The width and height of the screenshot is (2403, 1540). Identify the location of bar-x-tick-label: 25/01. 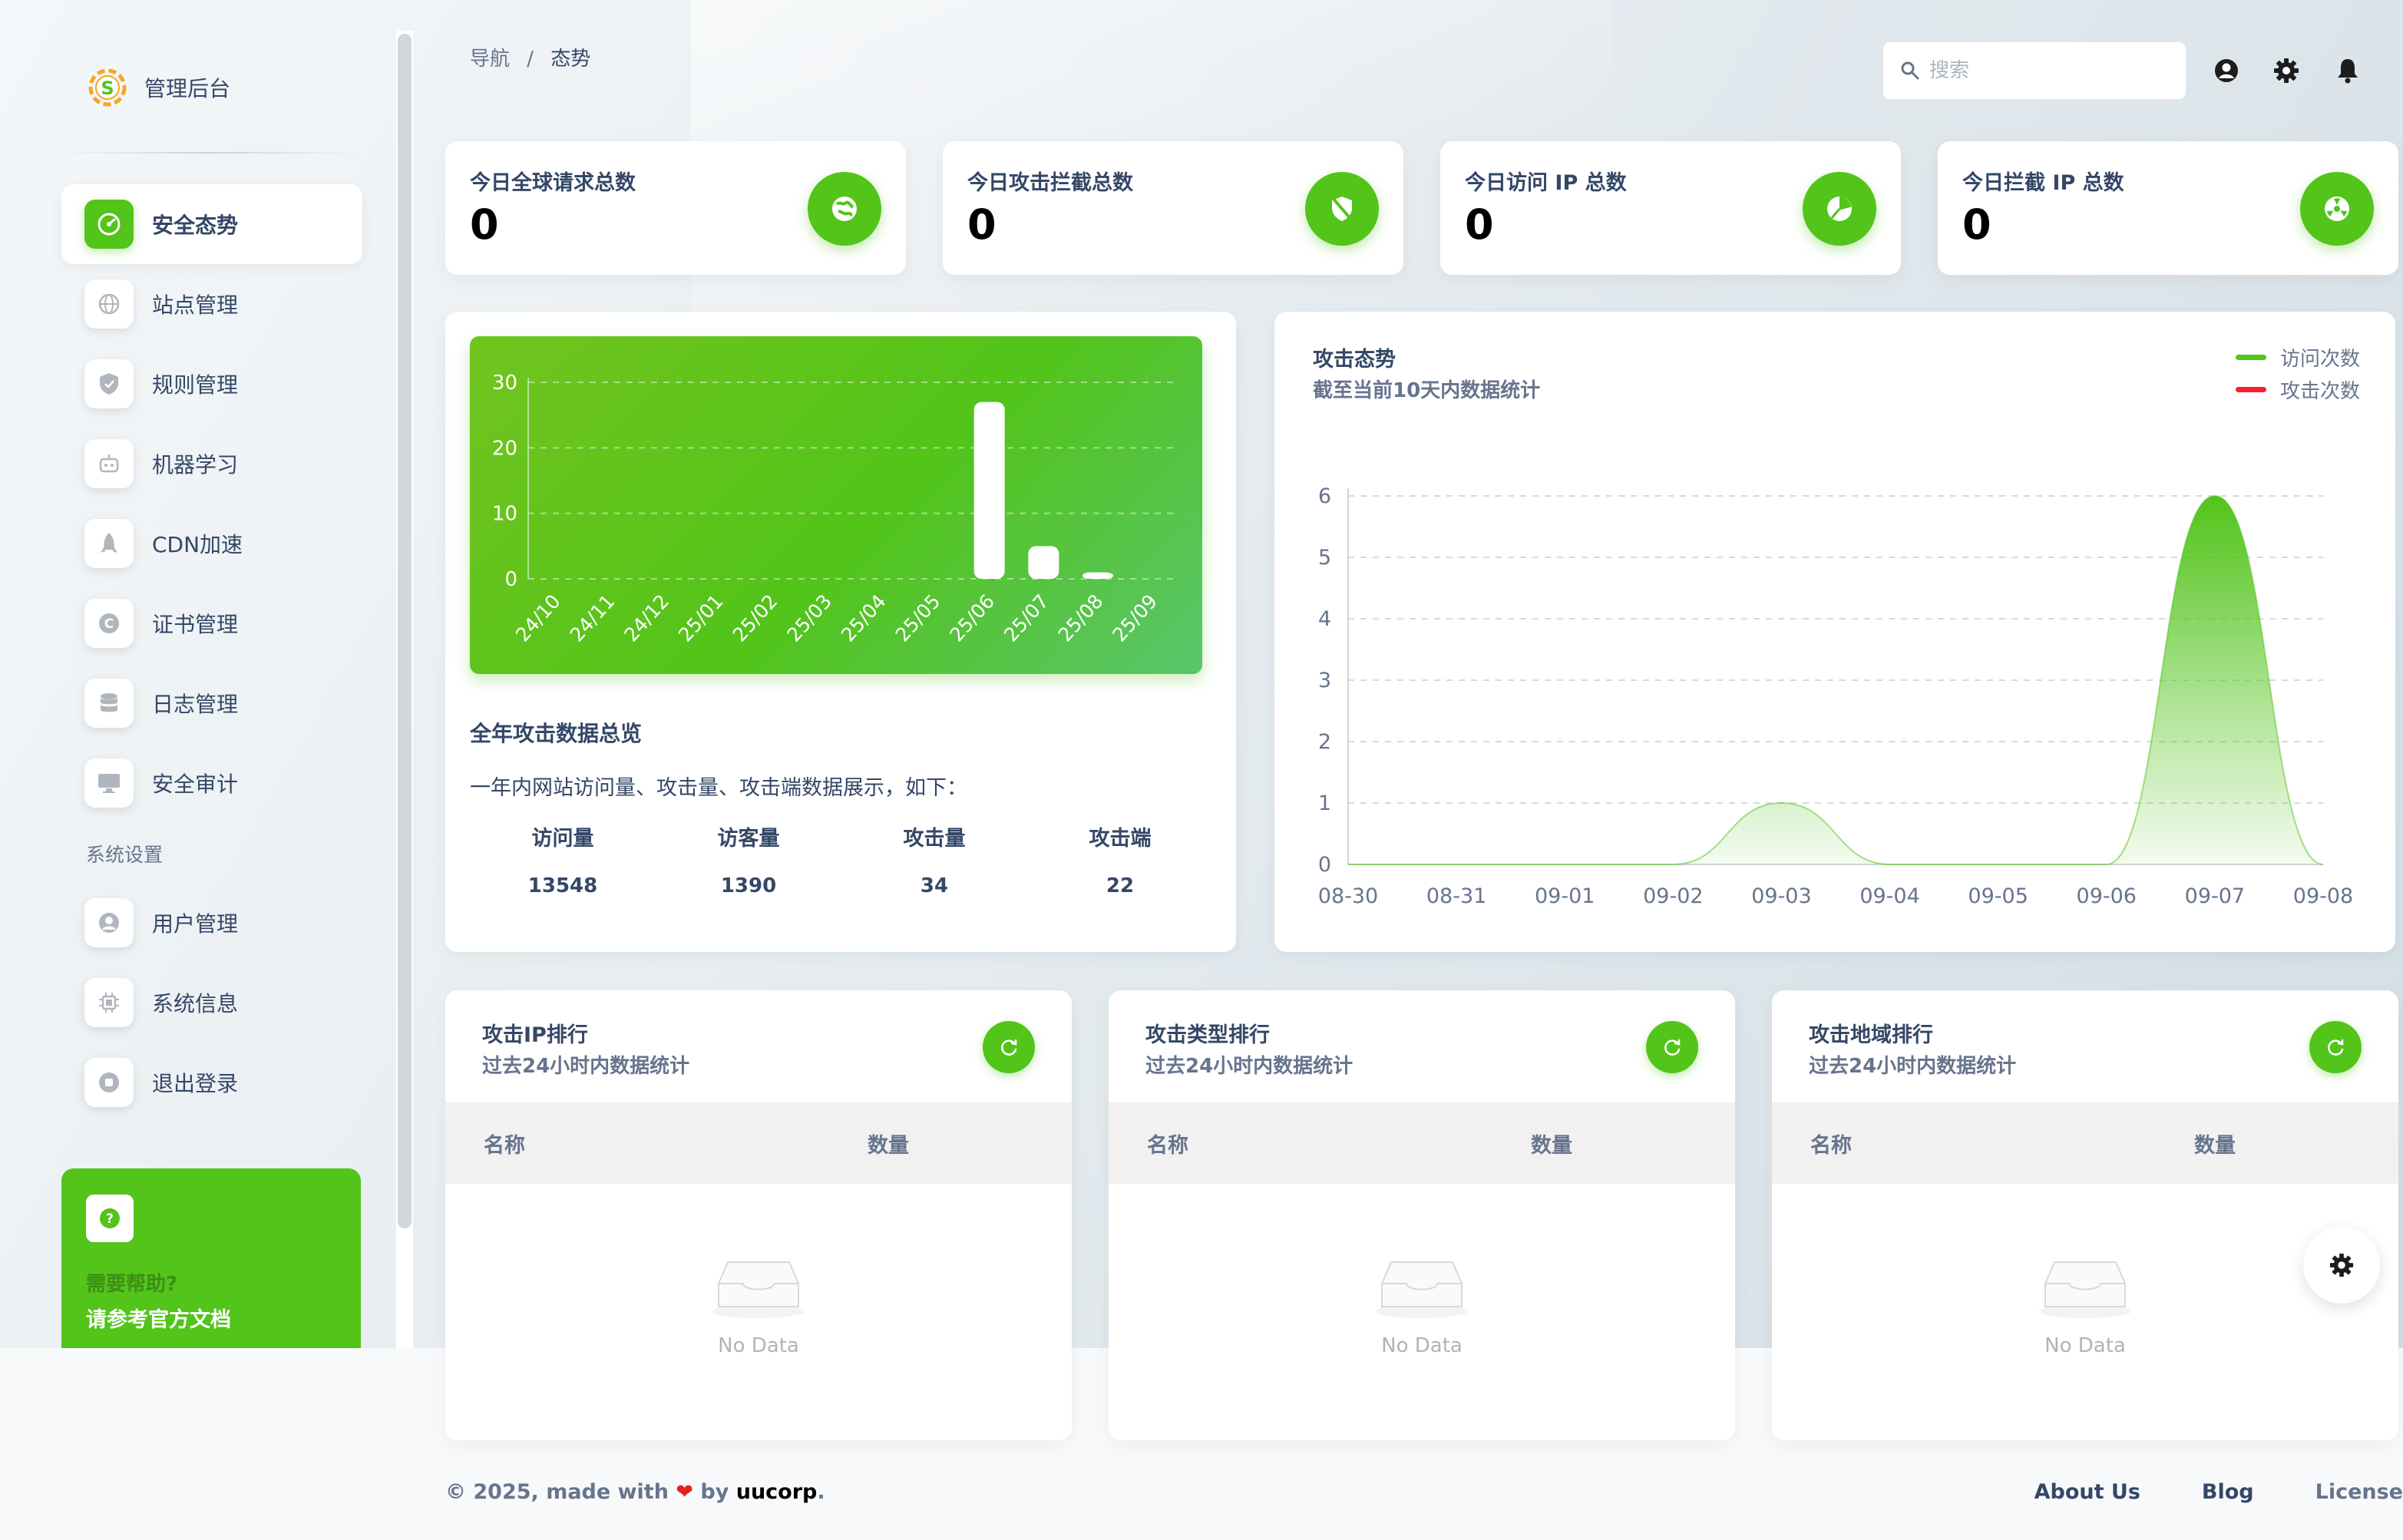
(701, 618).